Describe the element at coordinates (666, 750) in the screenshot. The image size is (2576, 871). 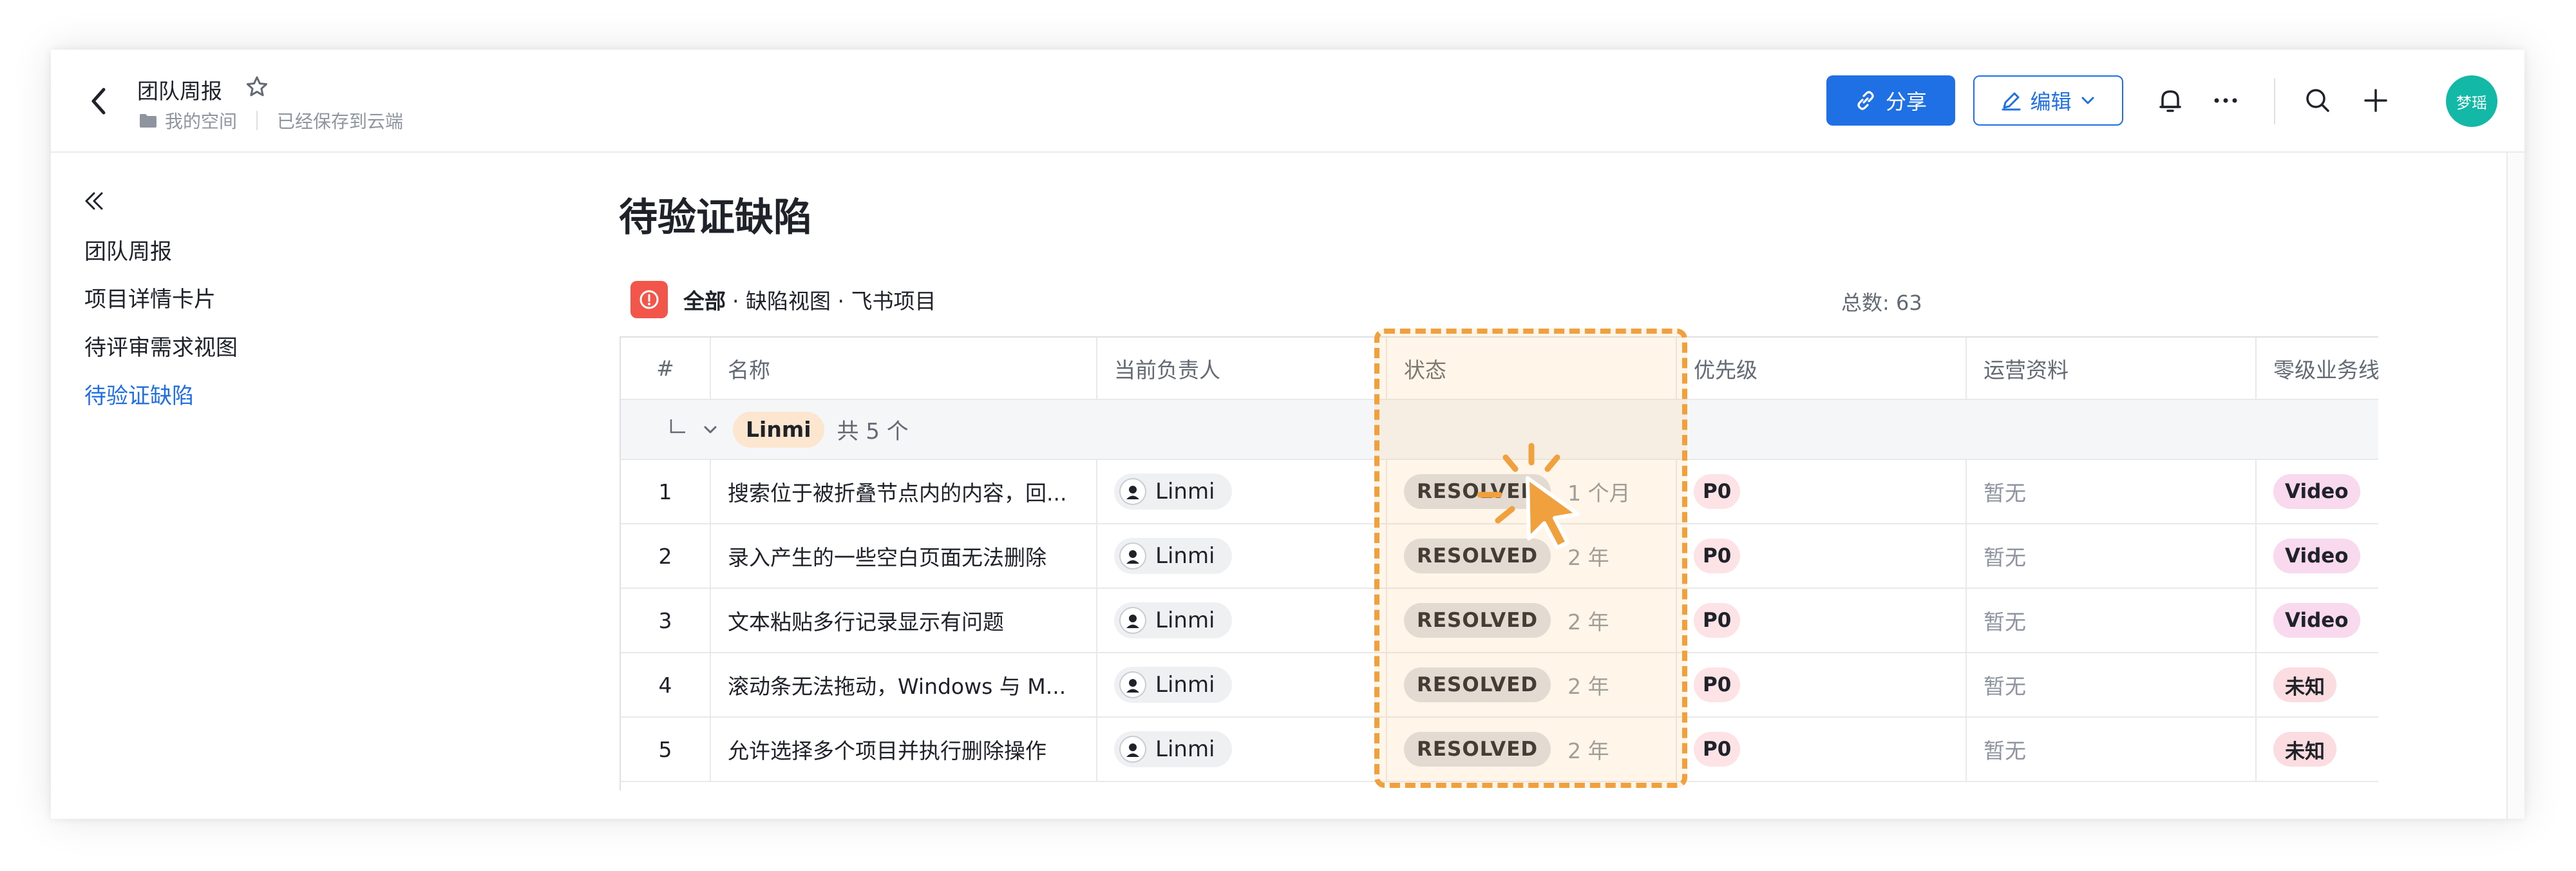
I see `row-number: 5` at that location.